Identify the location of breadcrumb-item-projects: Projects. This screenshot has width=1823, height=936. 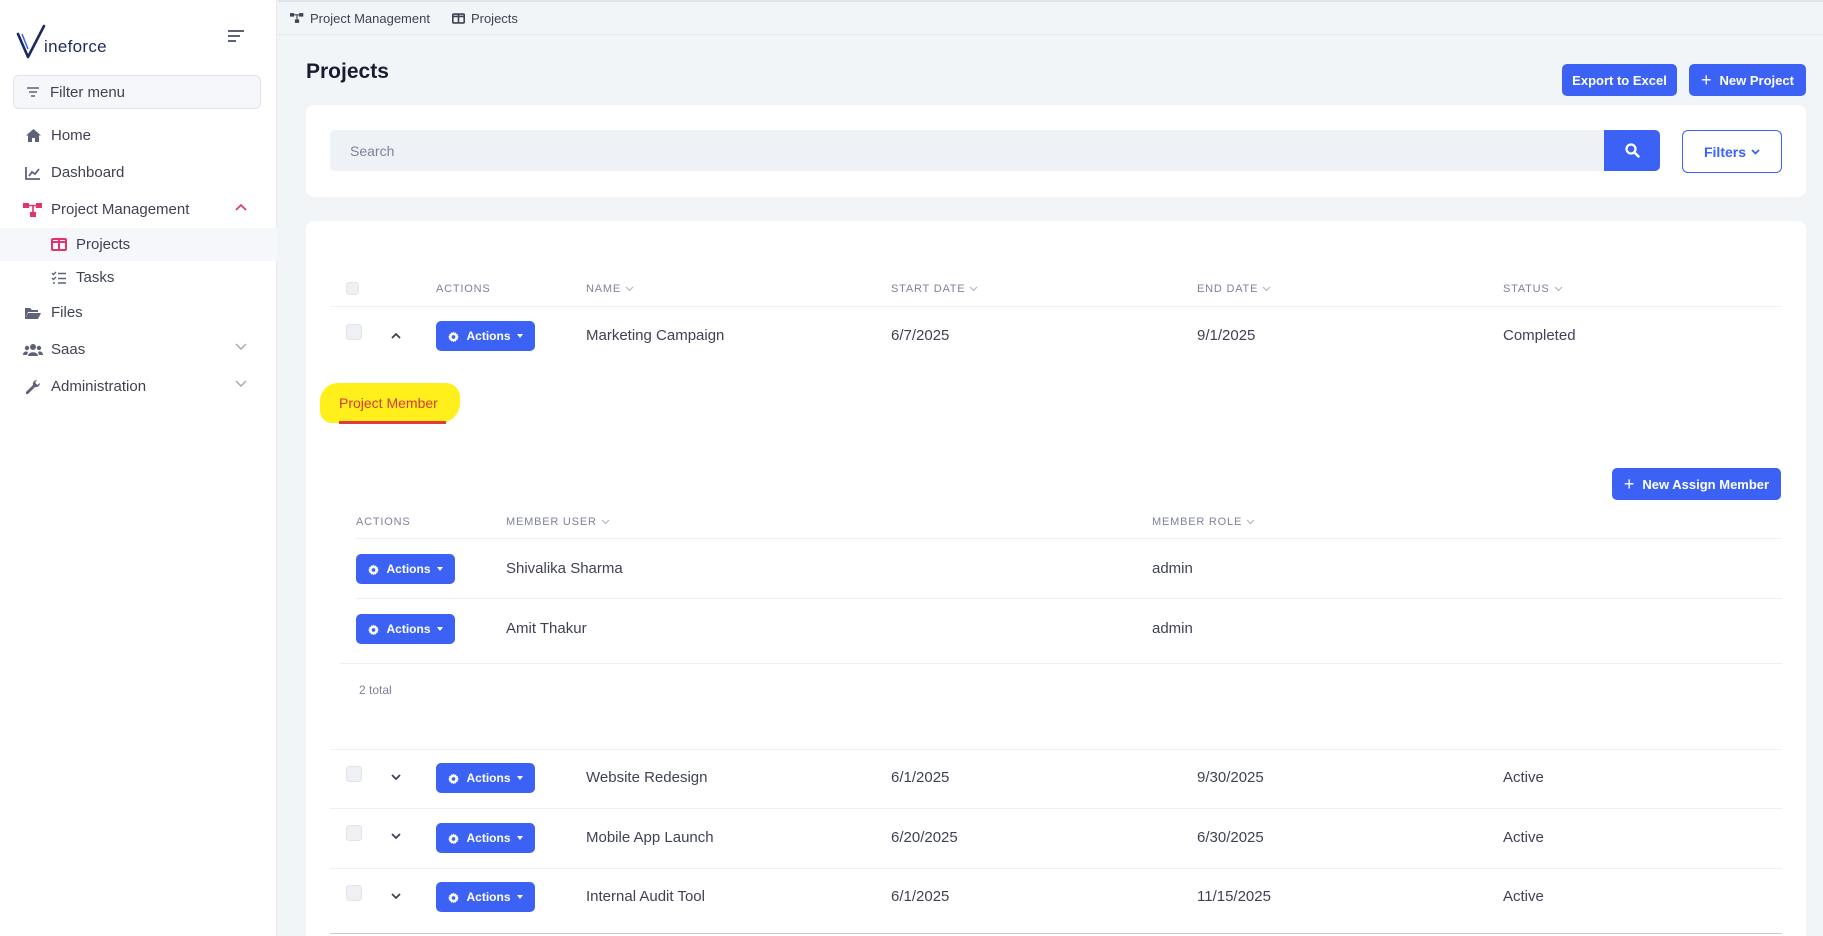
(484, 18).